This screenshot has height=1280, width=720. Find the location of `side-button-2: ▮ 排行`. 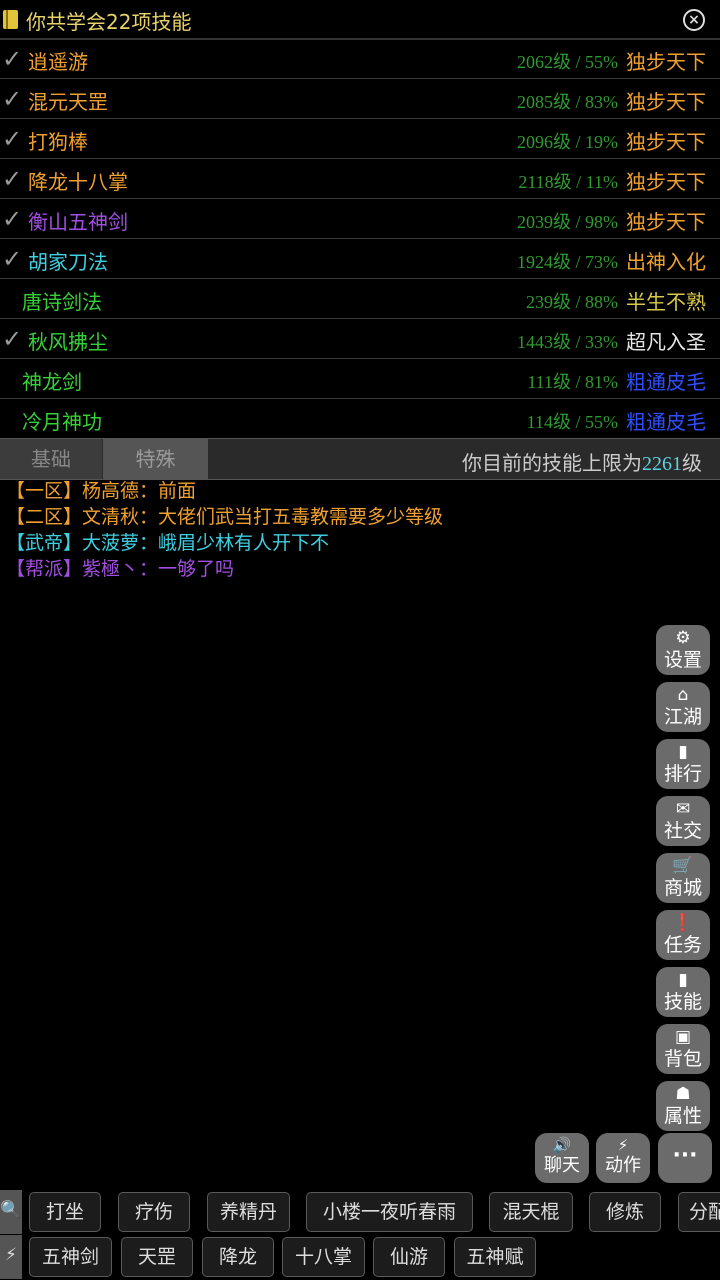

side-button-2: ▮ 排行 is located at coordinates (683, 764).